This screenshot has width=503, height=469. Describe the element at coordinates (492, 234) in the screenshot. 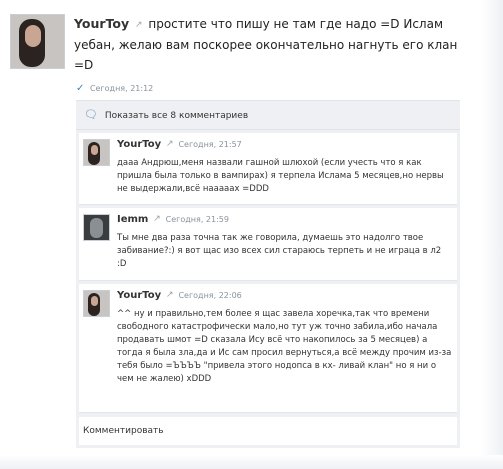

I see `page-edge-shade` at that location.